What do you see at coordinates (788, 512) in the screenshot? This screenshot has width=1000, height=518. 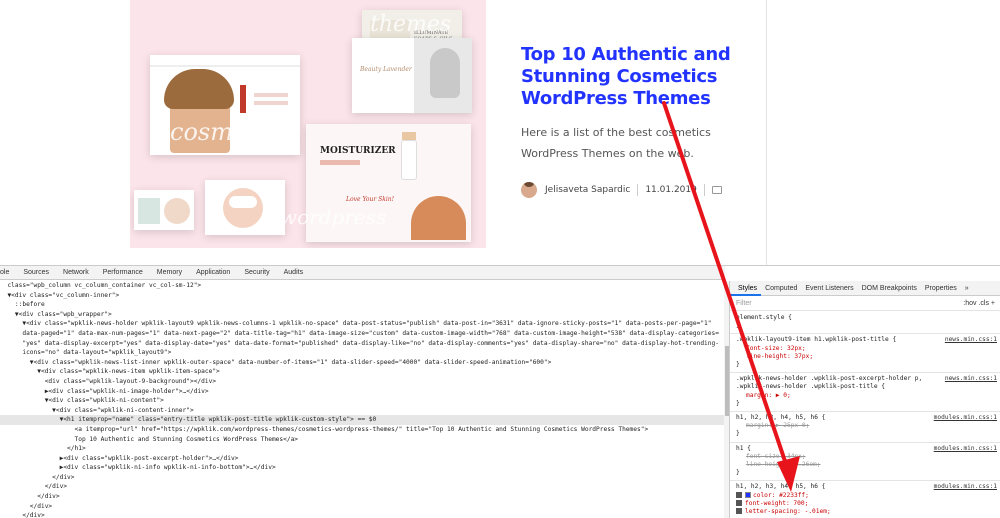 I see `declaration-text: letter-spacing: -.01em;` at bounding box center [788, 512].